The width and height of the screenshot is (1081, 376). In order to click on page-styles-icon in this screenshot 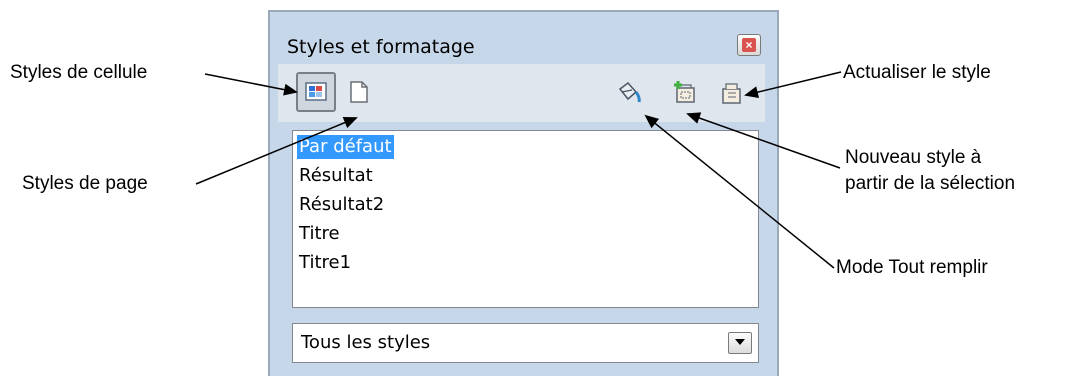, I will do `click(359, 92)`.